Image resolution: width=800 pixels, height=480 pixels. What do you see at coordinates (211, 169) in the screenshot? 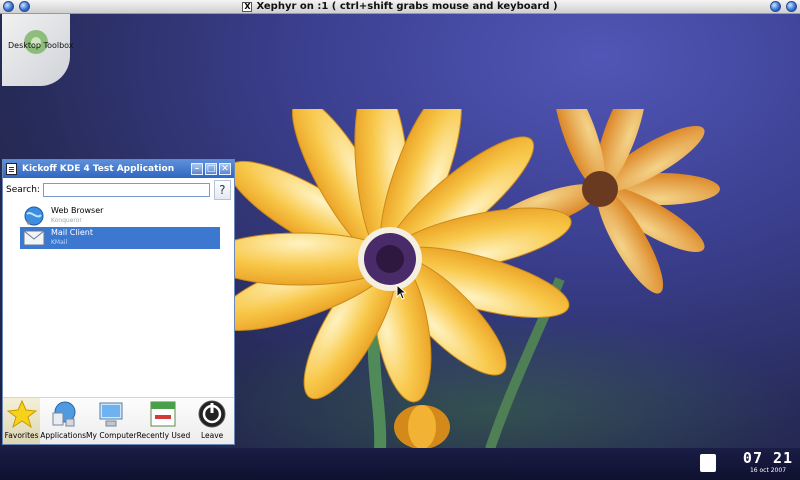
I see `maximize-button: □` at bounding box center [211, 169].